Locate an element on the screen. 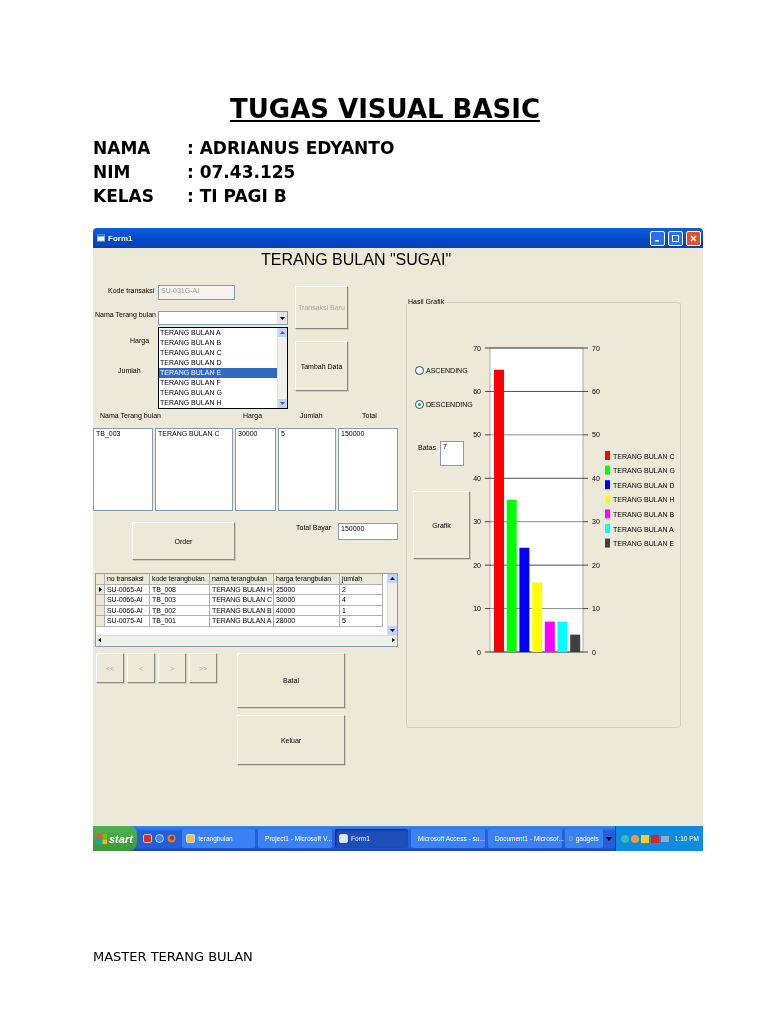 Image resolution: width=768 pixels, height=1024 pixels. footer-text: MASTER TERANG BULAN is located at coordinates (173, 956).